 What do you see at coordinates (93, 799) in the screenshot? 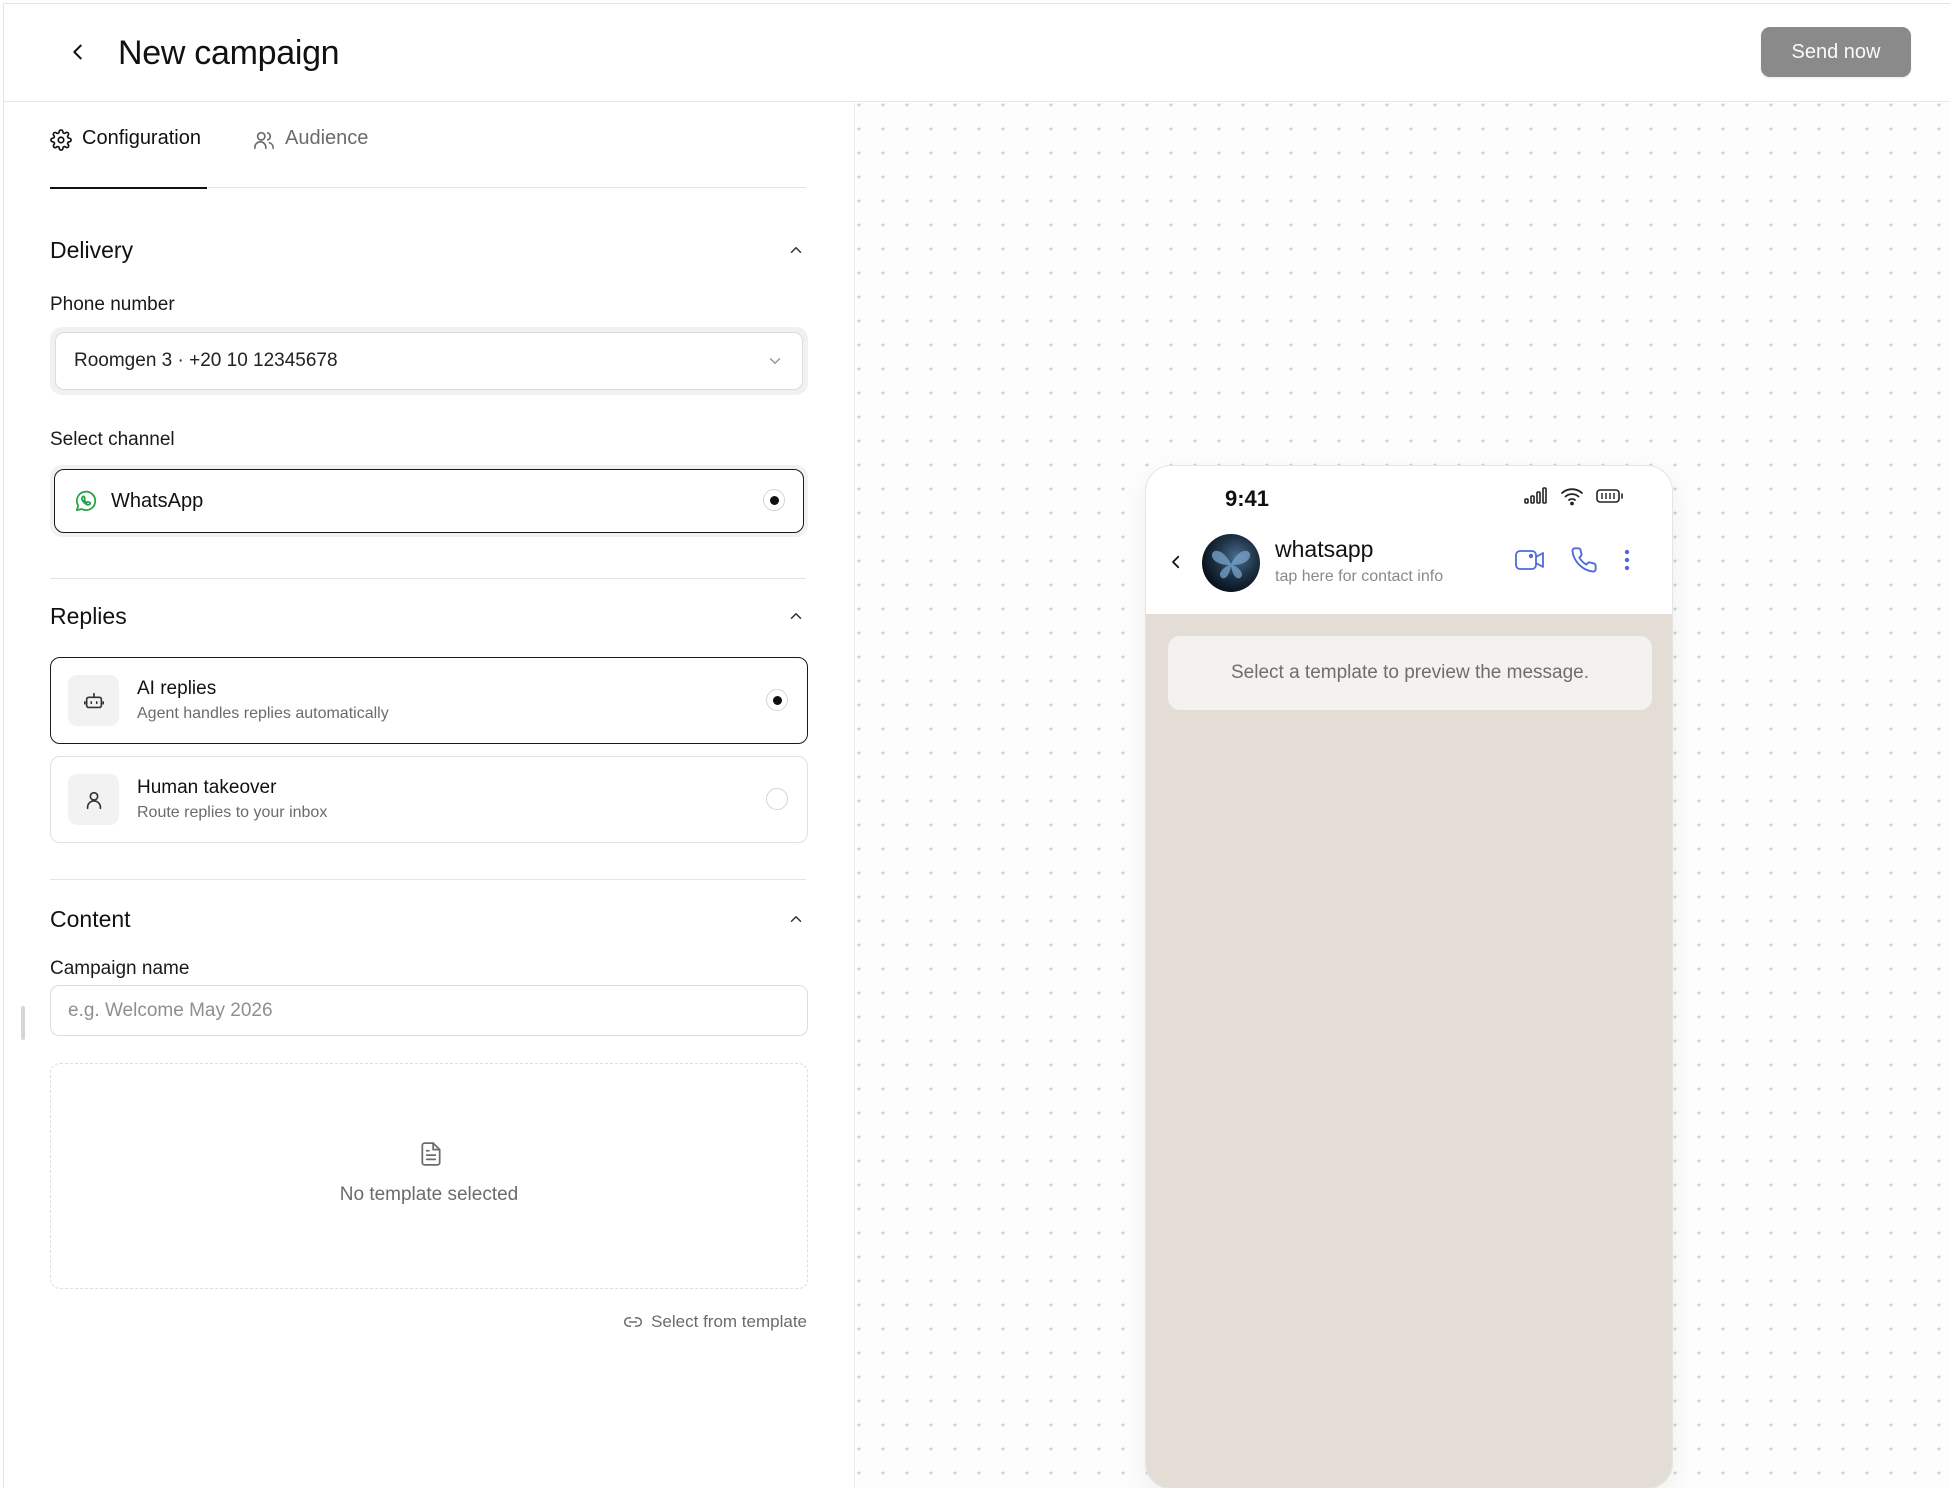
I see `user-icon` at bounding box center [93, 799].